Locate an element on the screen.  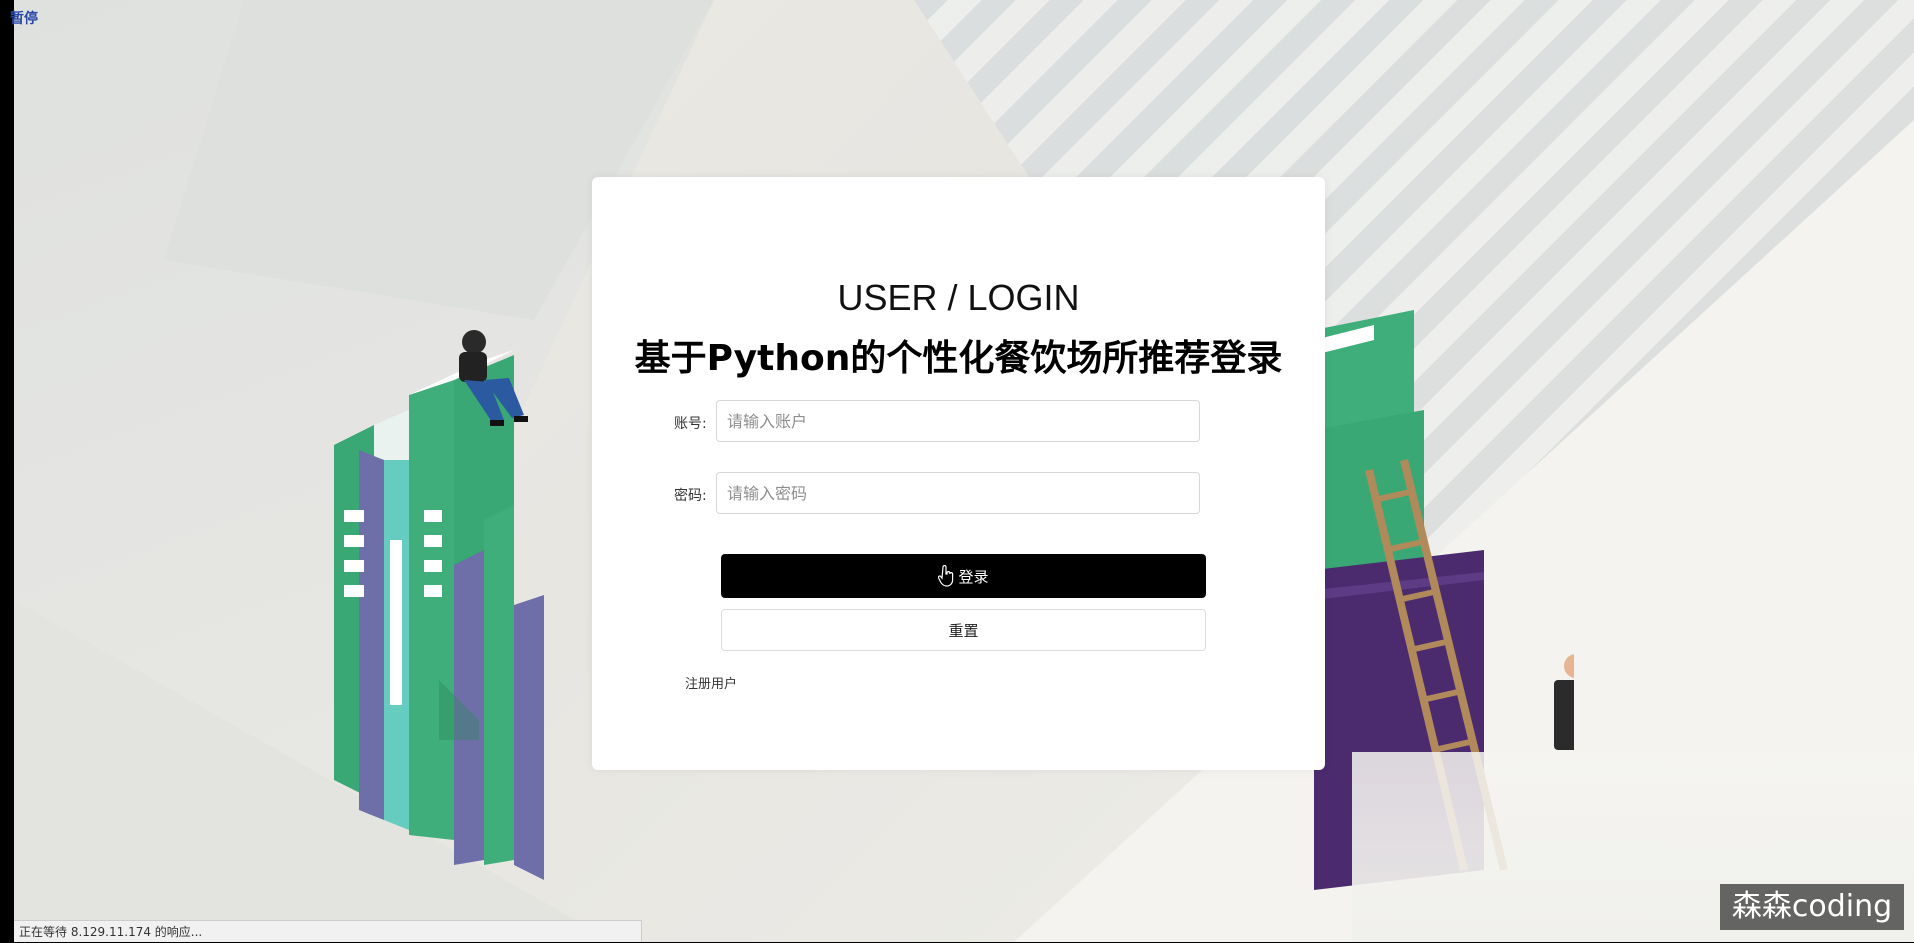
login-subtitle: USER / LOGIN is located at coordinates (958, 297).